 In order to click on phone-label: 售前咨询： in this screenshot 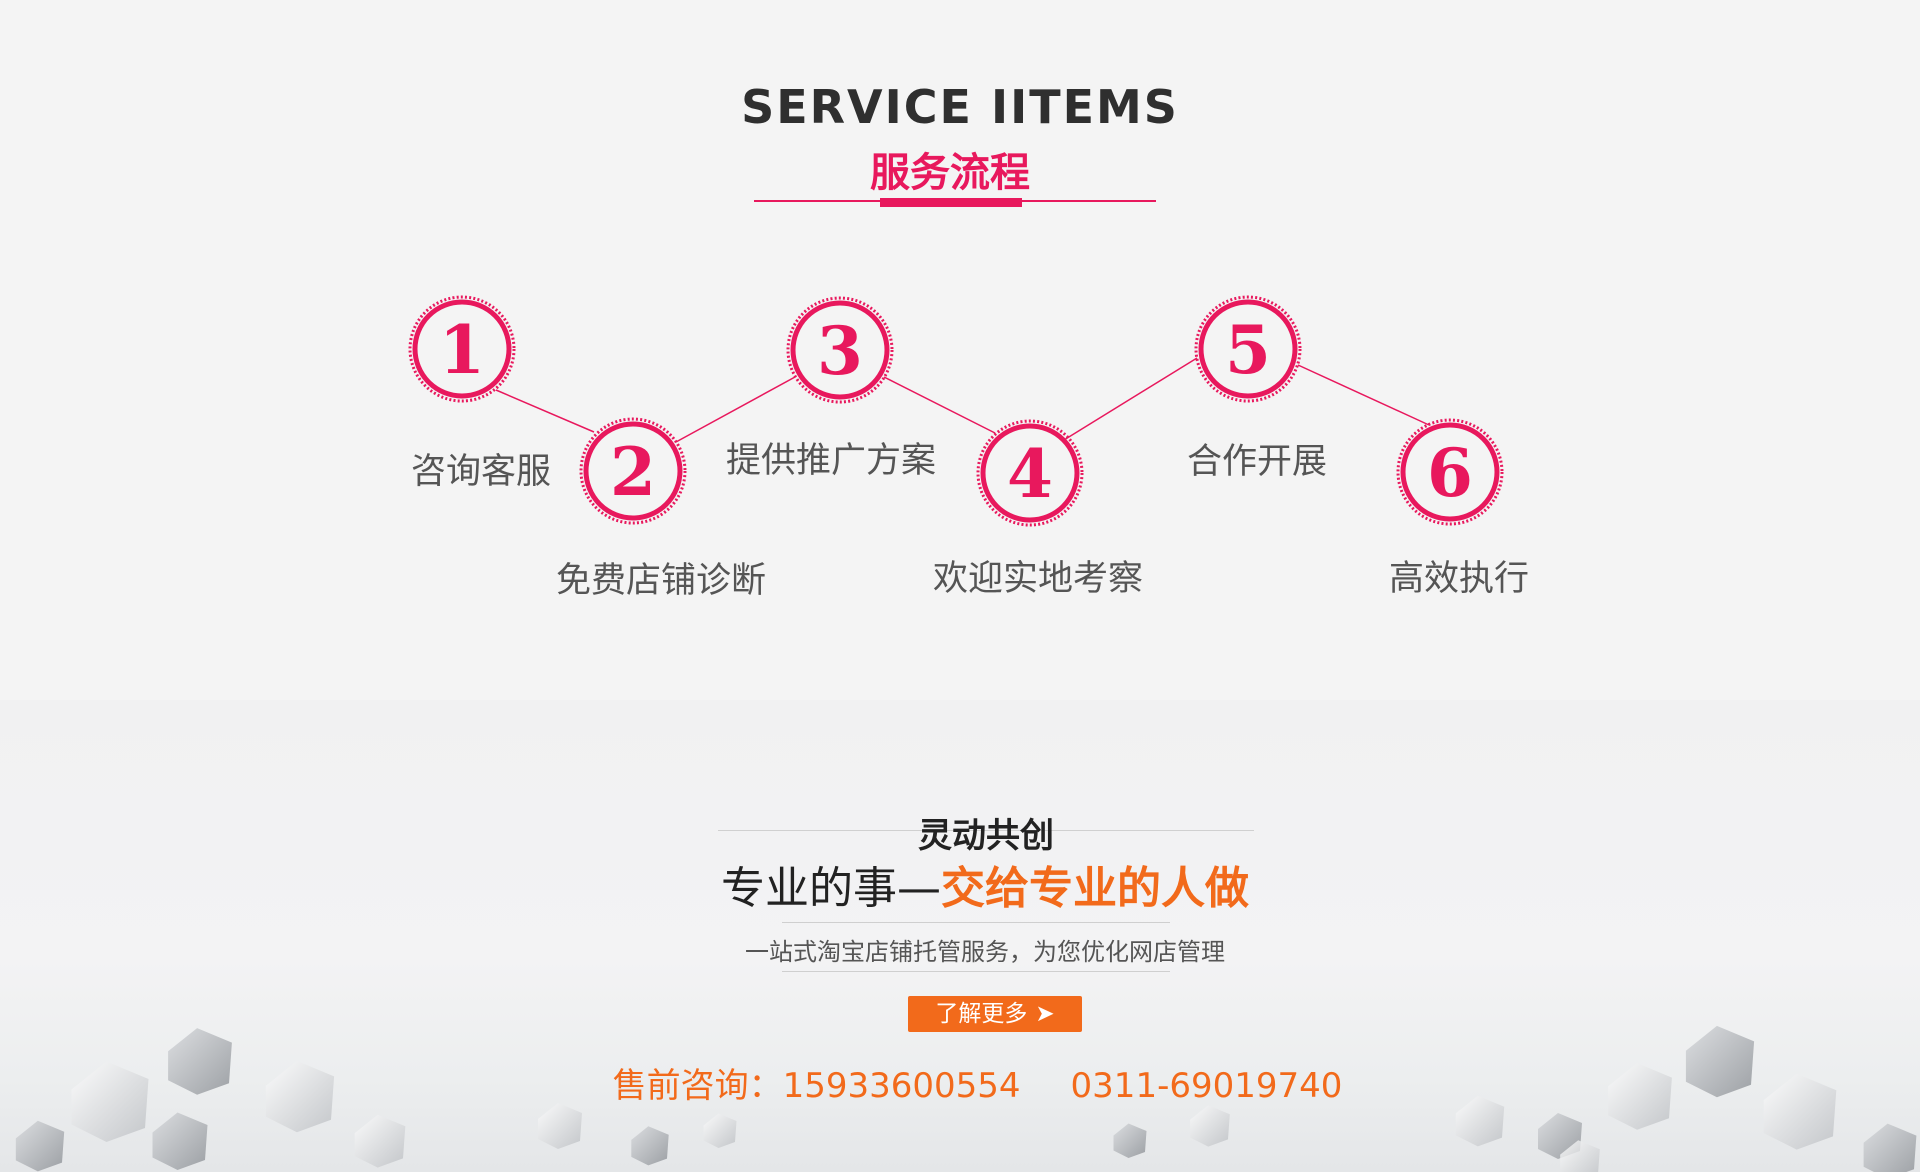, I will do `click(697, 1086)`.